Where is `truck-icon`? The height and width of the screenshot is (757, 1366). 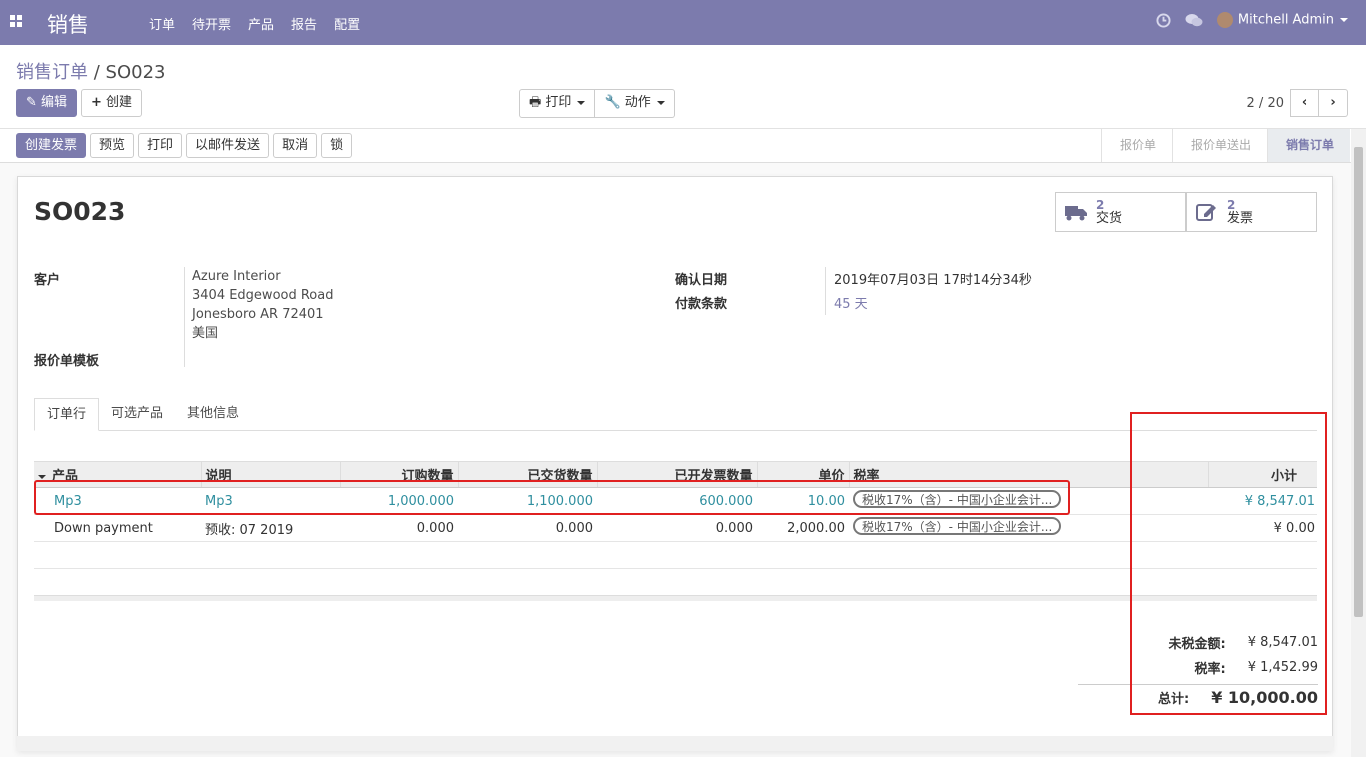
truck-icon is located at coordinates (1076, 213).